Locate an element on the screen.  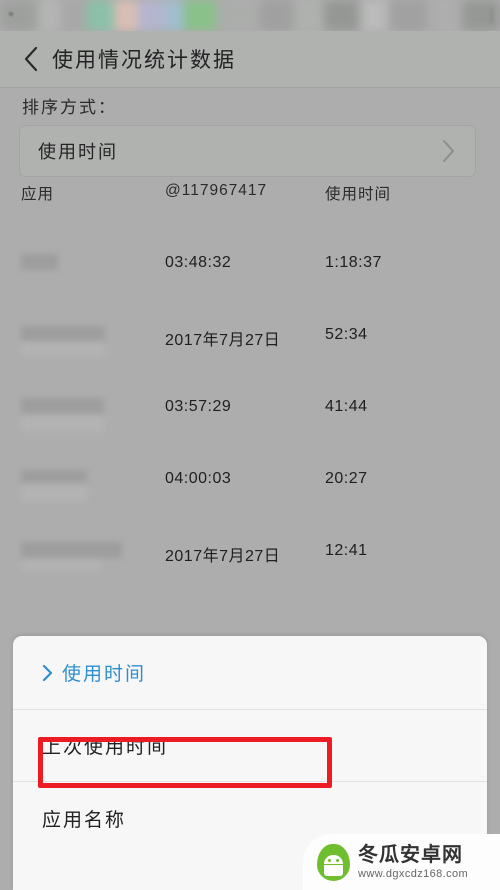
sort-option-label: 使用时间 is located at coordinates (104, 674).